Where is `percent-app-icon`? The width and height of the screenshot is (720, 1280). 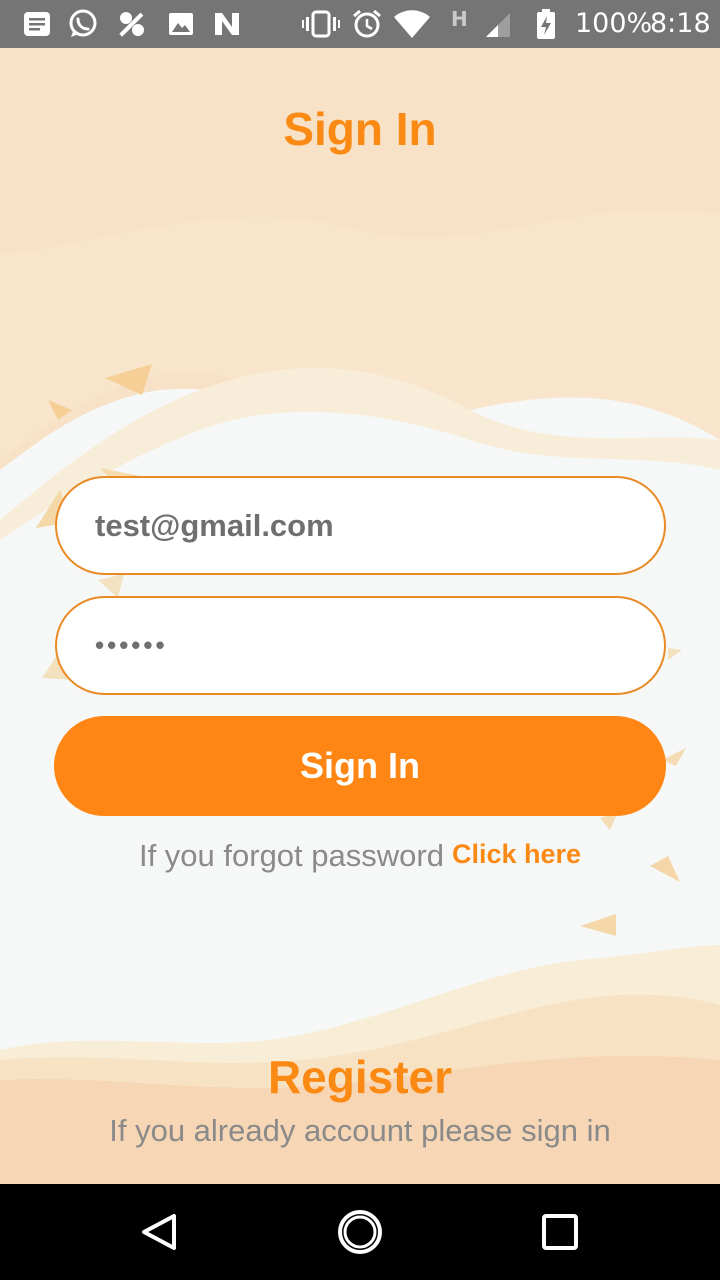 percent-app-icon is located at coordinates (131, 24).